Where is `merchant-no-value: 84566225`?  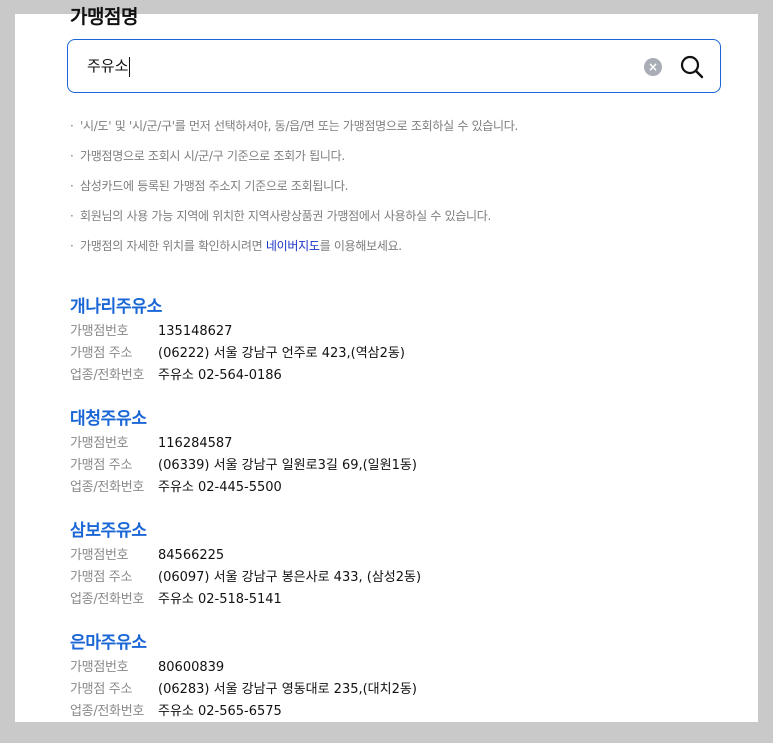 merchant-no-value: 84566225 is located at coordinates (191, 555).